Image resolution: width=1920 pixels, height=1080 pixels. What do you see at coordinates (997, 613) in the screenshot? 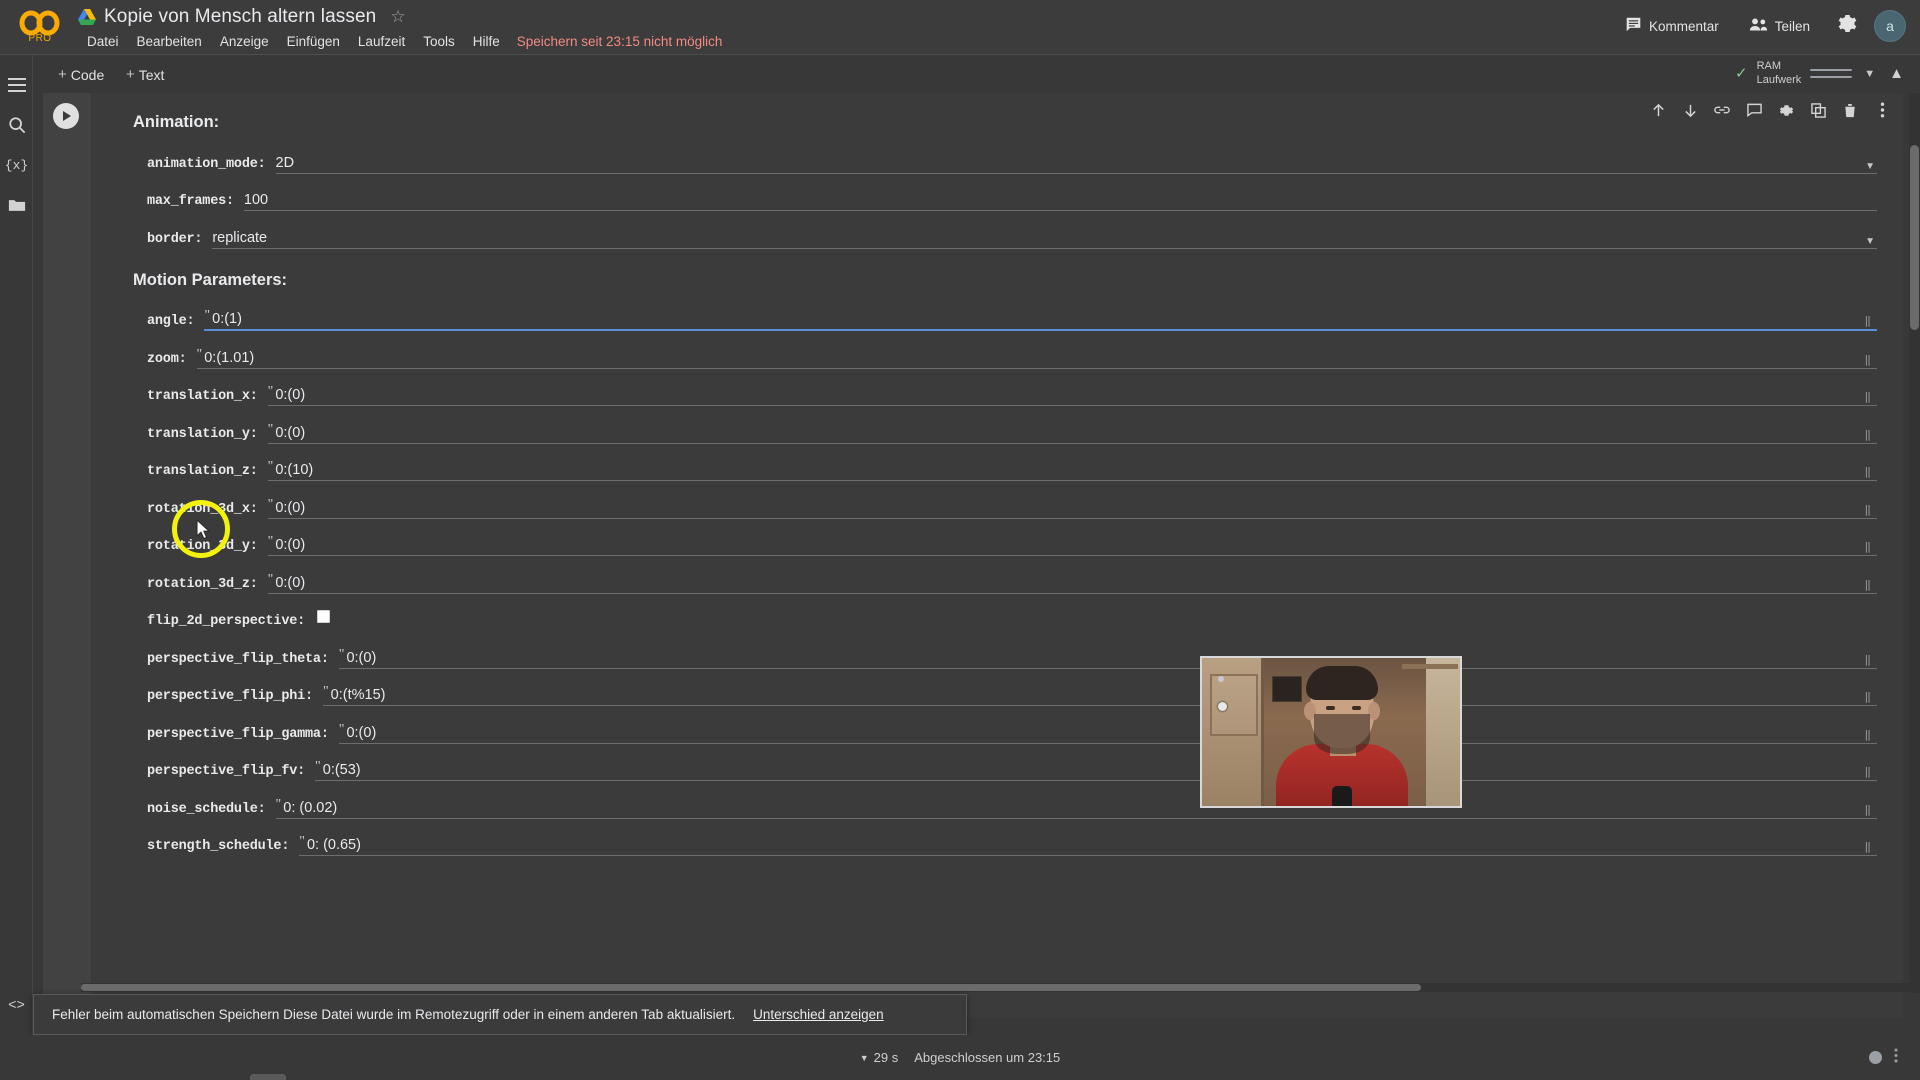
I see `field-flip-2d-perspective: flip_2d_perspective:` at bounding box center [997, 613].